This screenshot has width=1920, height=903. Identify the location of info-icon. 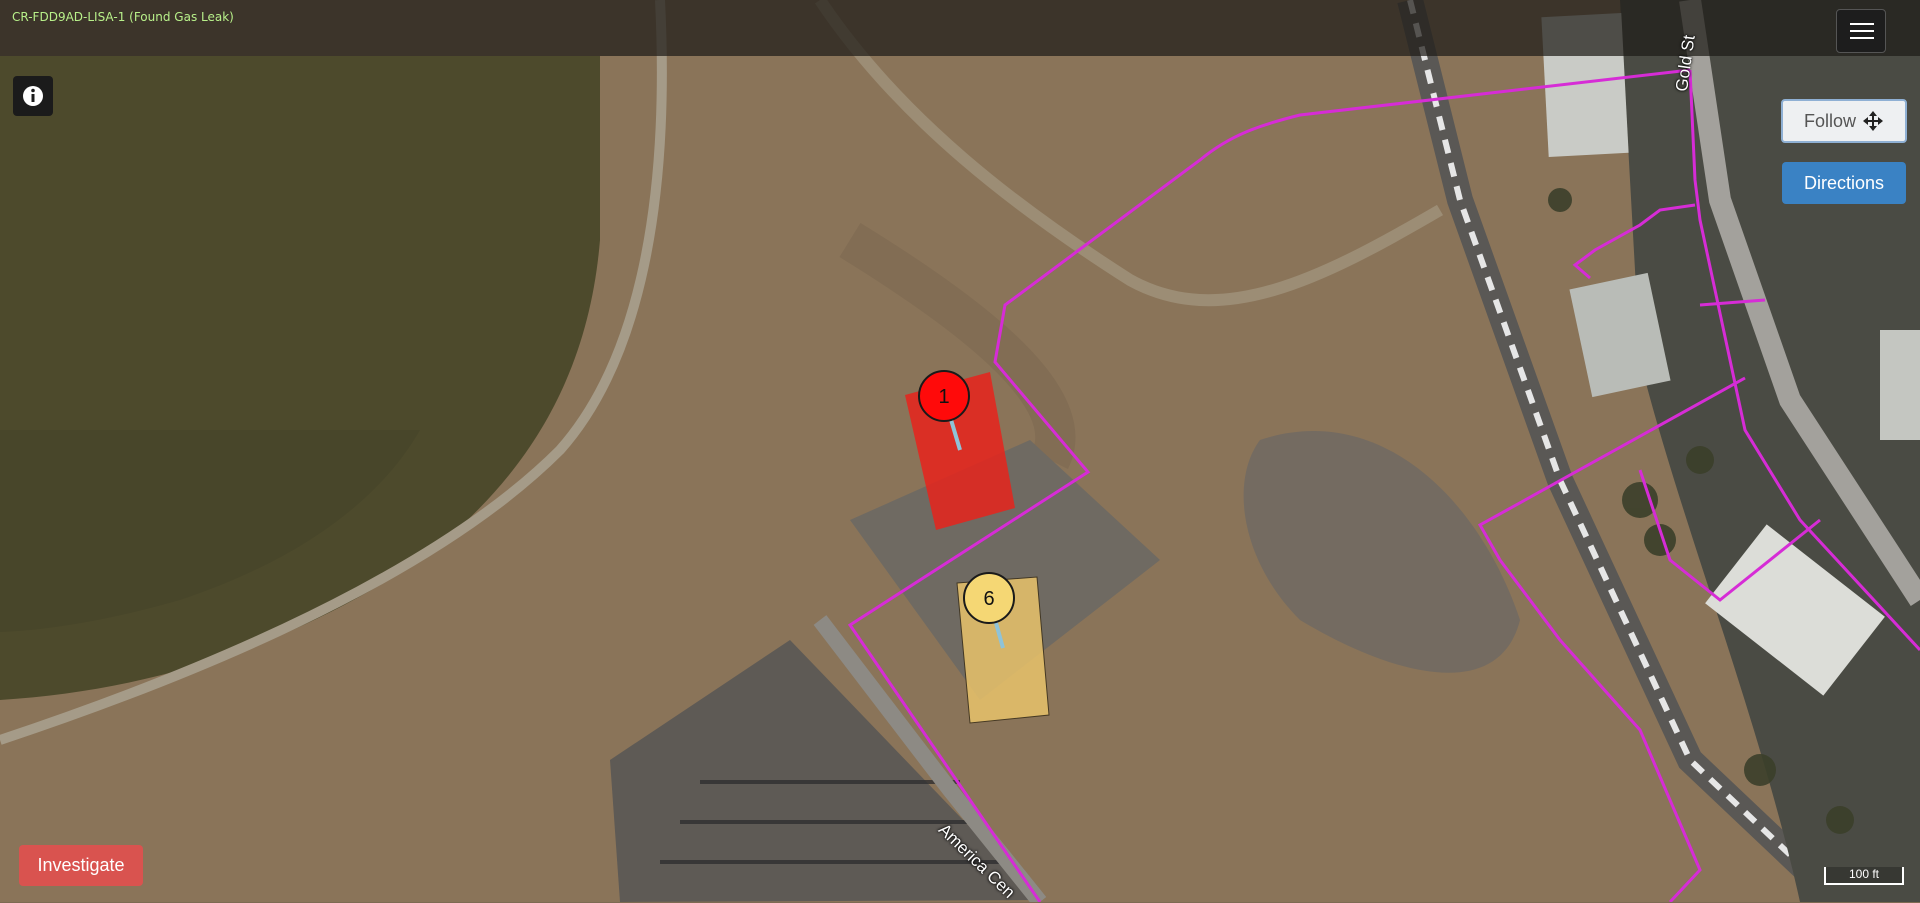
(33, 96).